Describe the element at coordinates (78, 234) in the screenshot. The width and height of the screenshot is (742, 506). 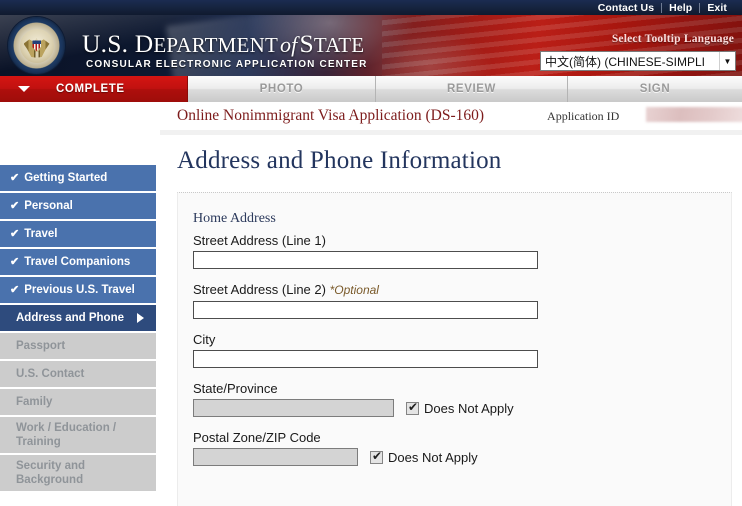
I see `sidebar-item-travel: ✔ Travel` at that location.